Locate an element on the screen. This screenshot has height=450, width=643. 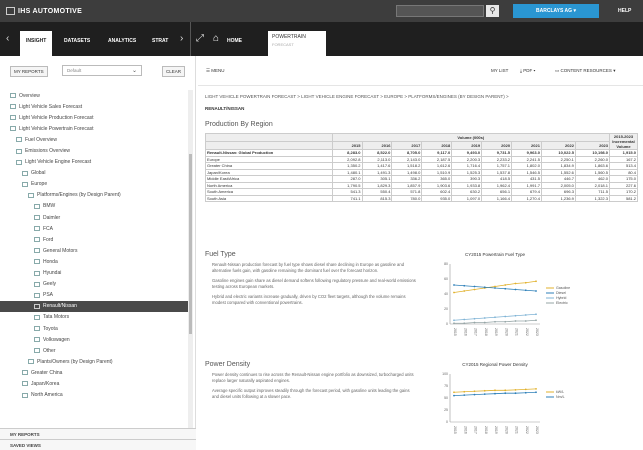
tree-item: Honda is located at coordinates (94, 261).